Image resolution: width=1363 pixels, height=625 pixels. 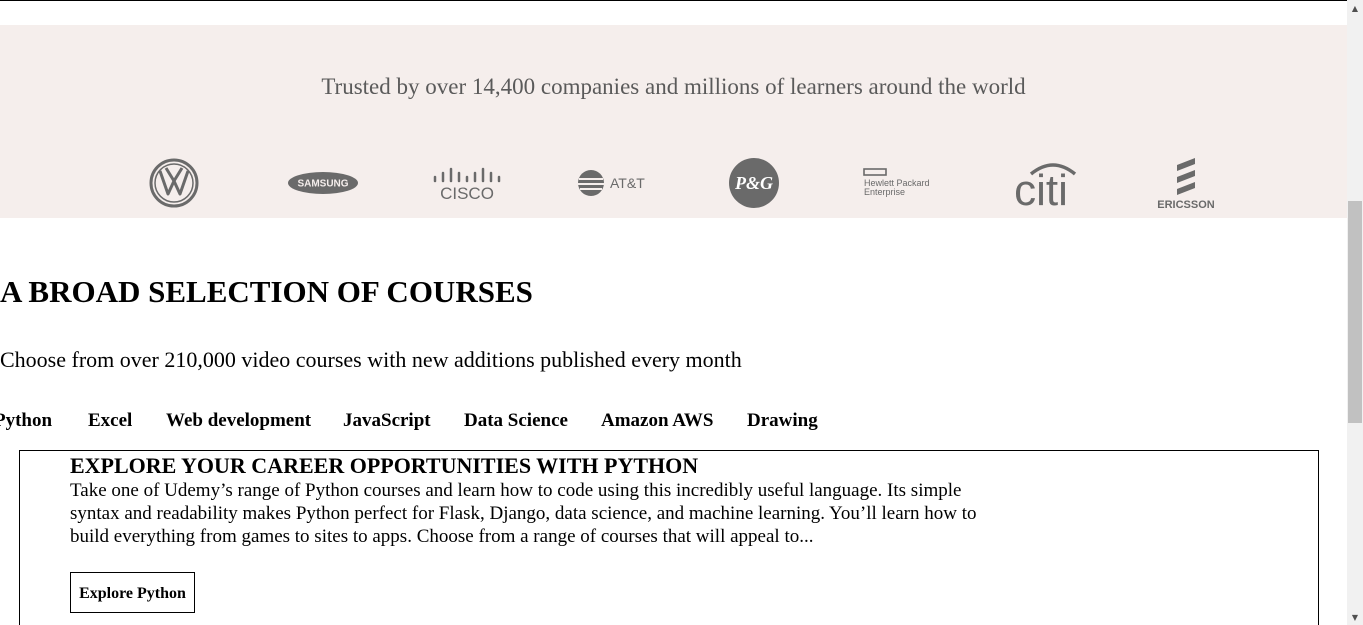 I want to click on pg-logo: P&G, so click(x=754, y=183).